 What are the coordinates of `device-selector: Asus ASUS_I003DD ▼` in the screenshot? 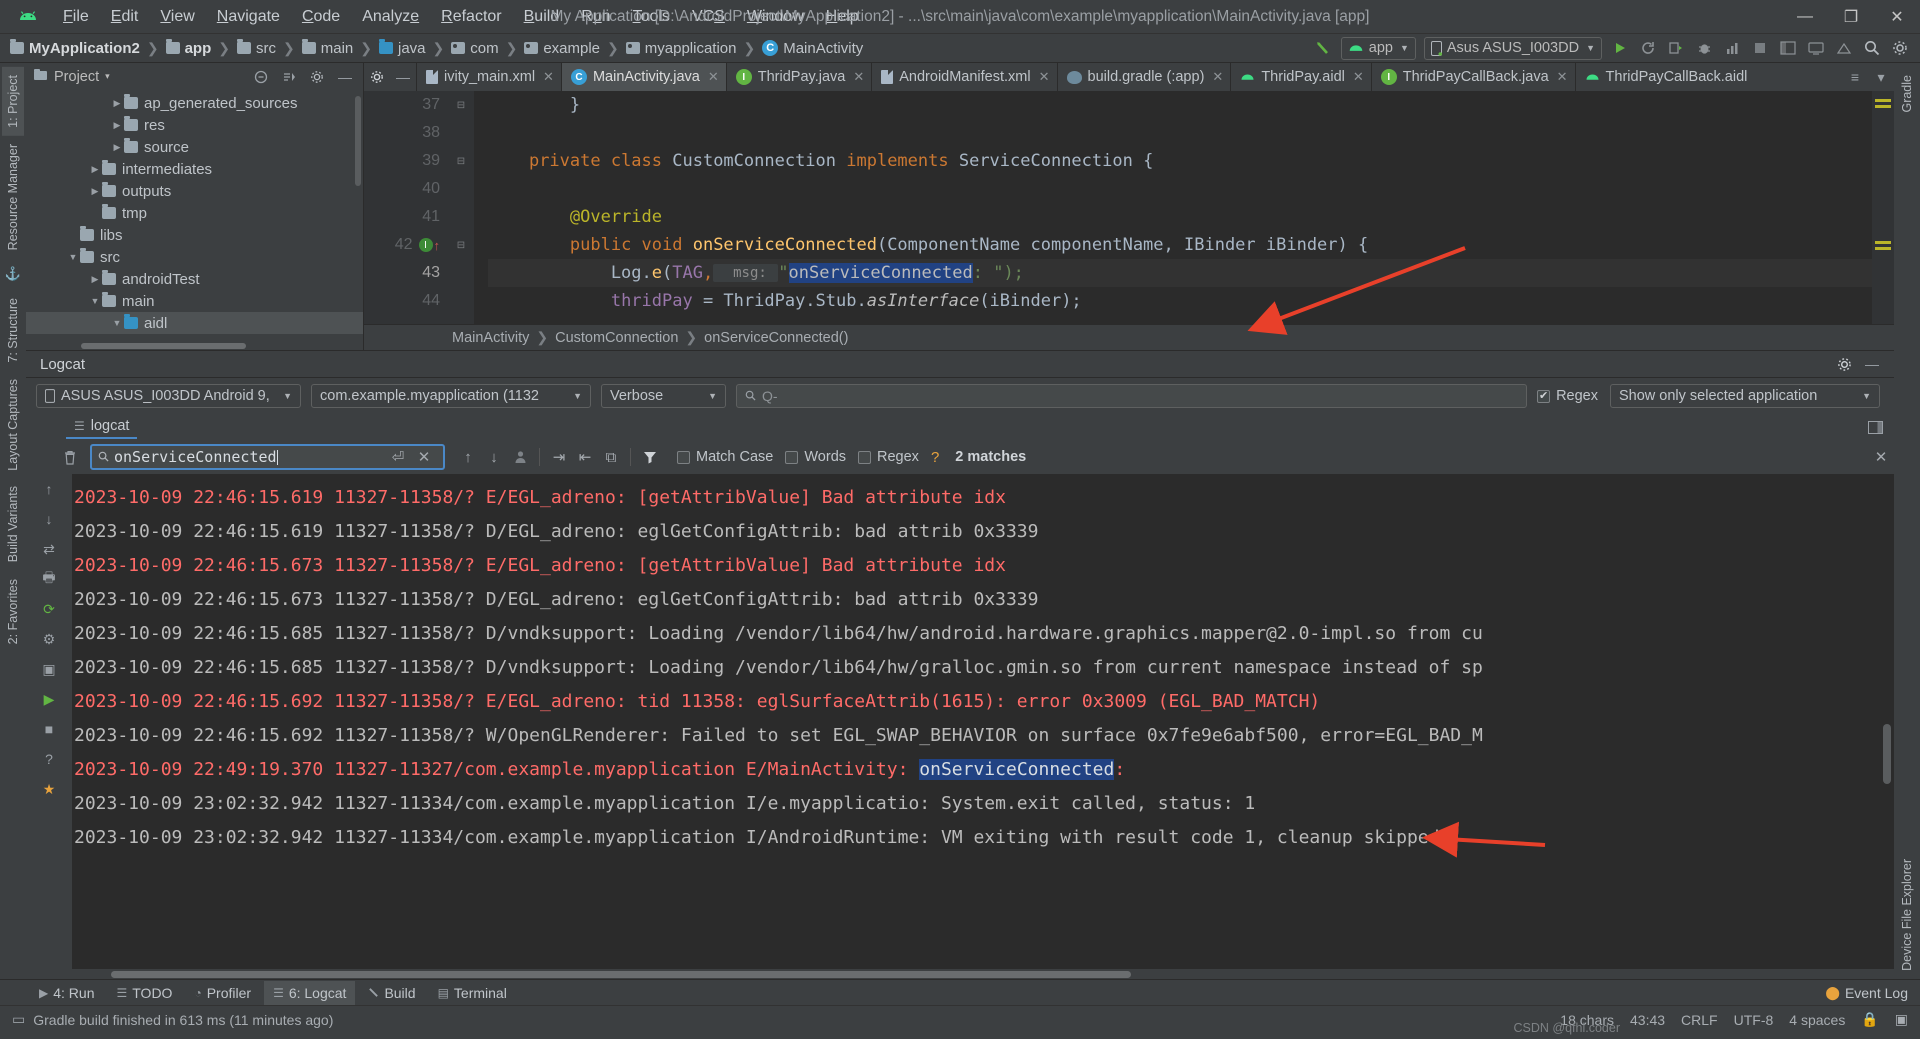 It's located at (1512, 48).